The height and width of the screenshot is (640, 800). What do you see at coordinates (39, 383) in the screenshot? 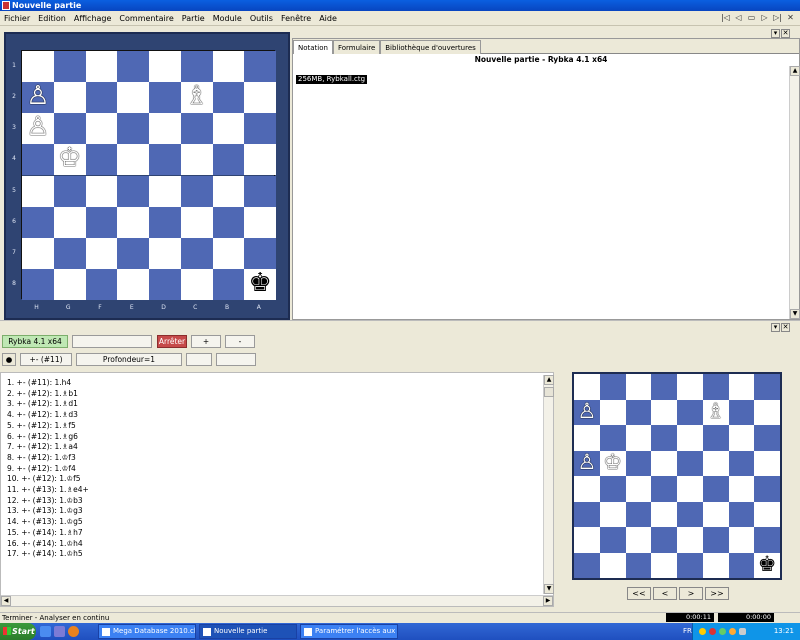
I see `analysis-line: 1. +- (#11): 1.h4` at bounding box center [39, 383].